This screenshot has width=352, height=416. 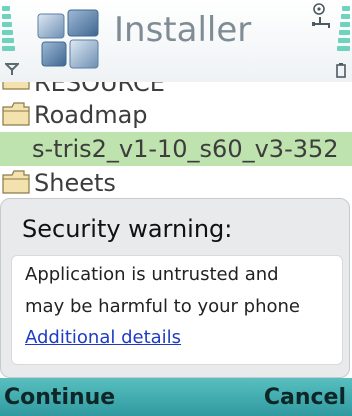 What do you see at coordinates (9, 30) in the screenshot?
I see `signal-strength-bars` at bounding box center [9, 30].